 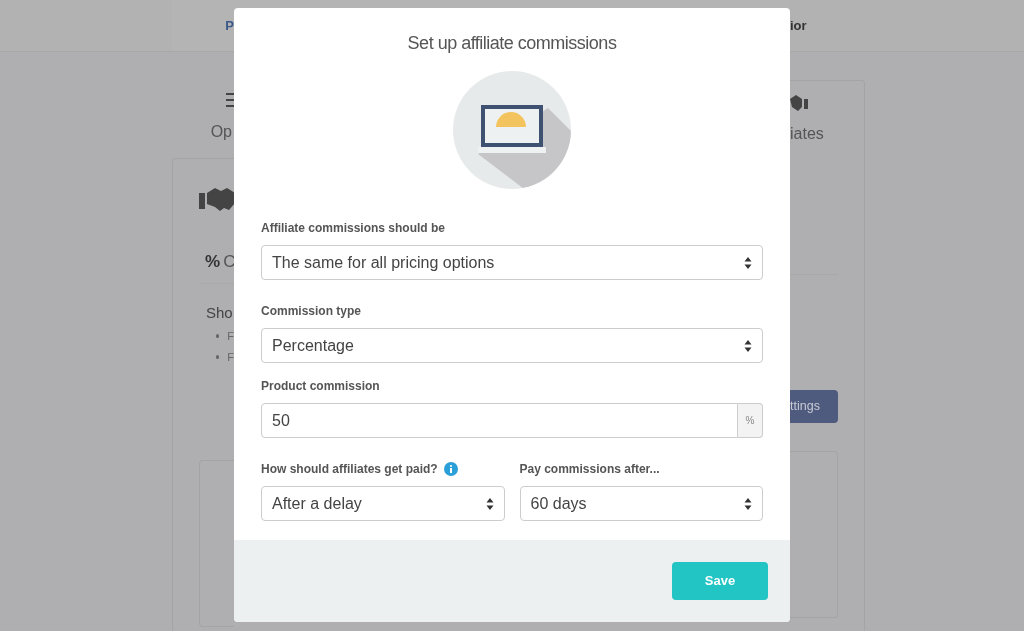 What do you see at coordinates (320, 386) in the screenshot?
I see `field-label: Product commission` at bounding box center [320, 386].